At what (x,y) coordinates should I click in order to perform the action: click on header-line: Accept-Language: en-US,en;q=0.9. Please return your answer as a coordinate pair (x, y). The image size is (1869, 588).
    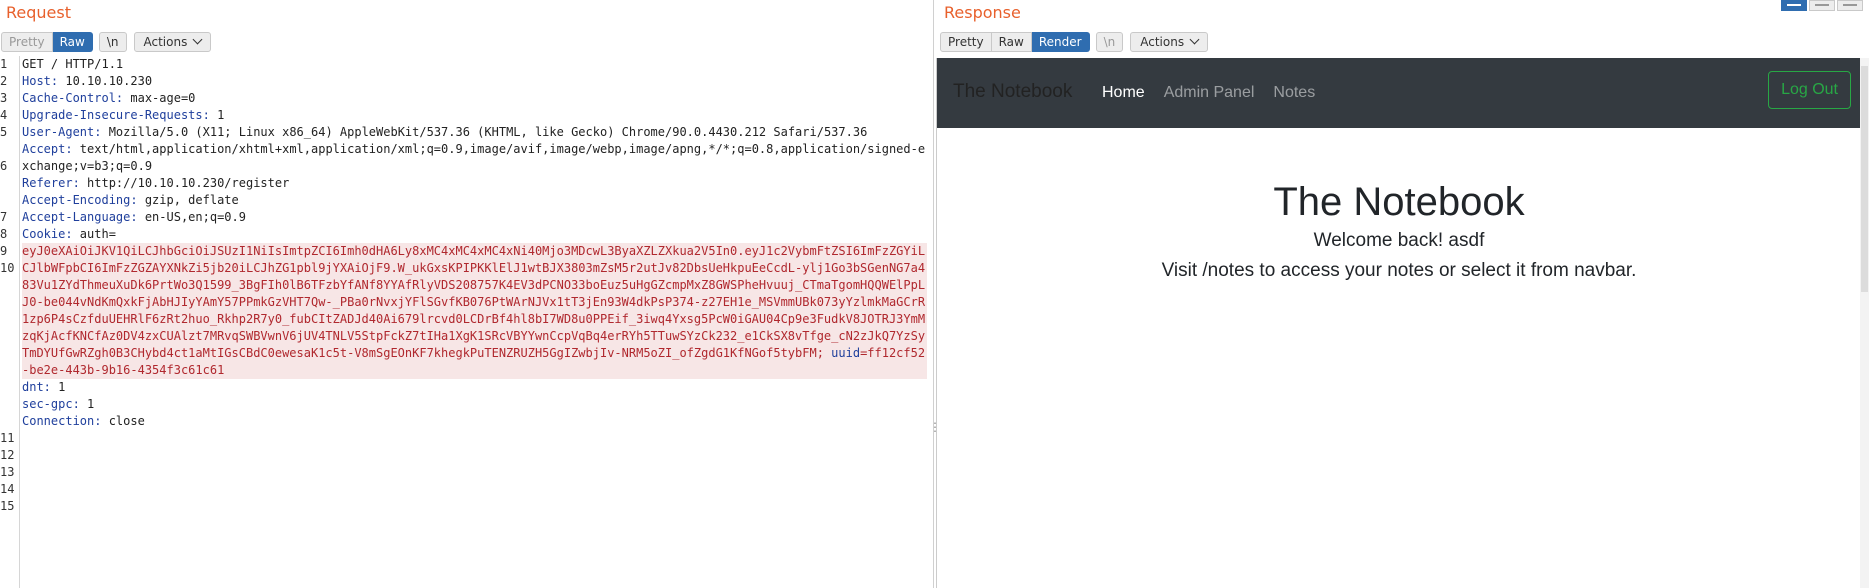
    Looking at the image, I should click on (474, 217).